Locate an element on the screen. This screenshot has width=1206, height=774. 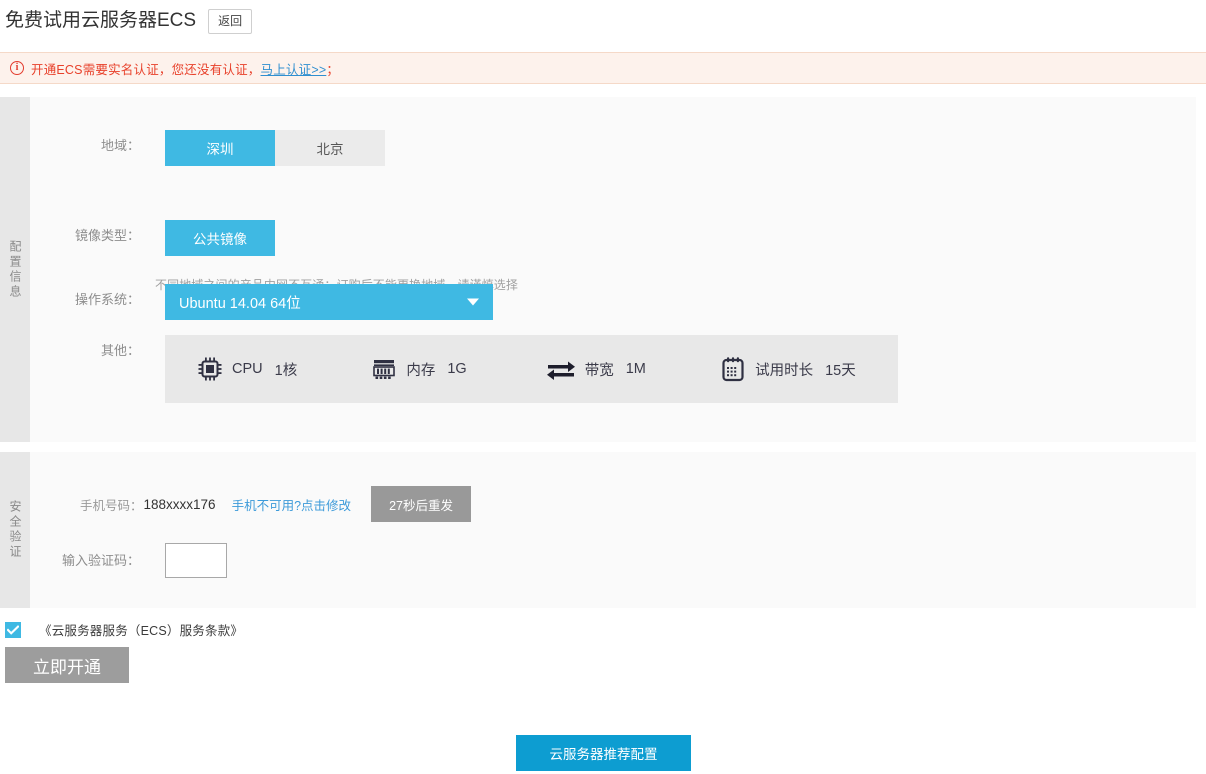
os-select: Ubuntu 14.04 64位 is located at coordinates (329, 302).